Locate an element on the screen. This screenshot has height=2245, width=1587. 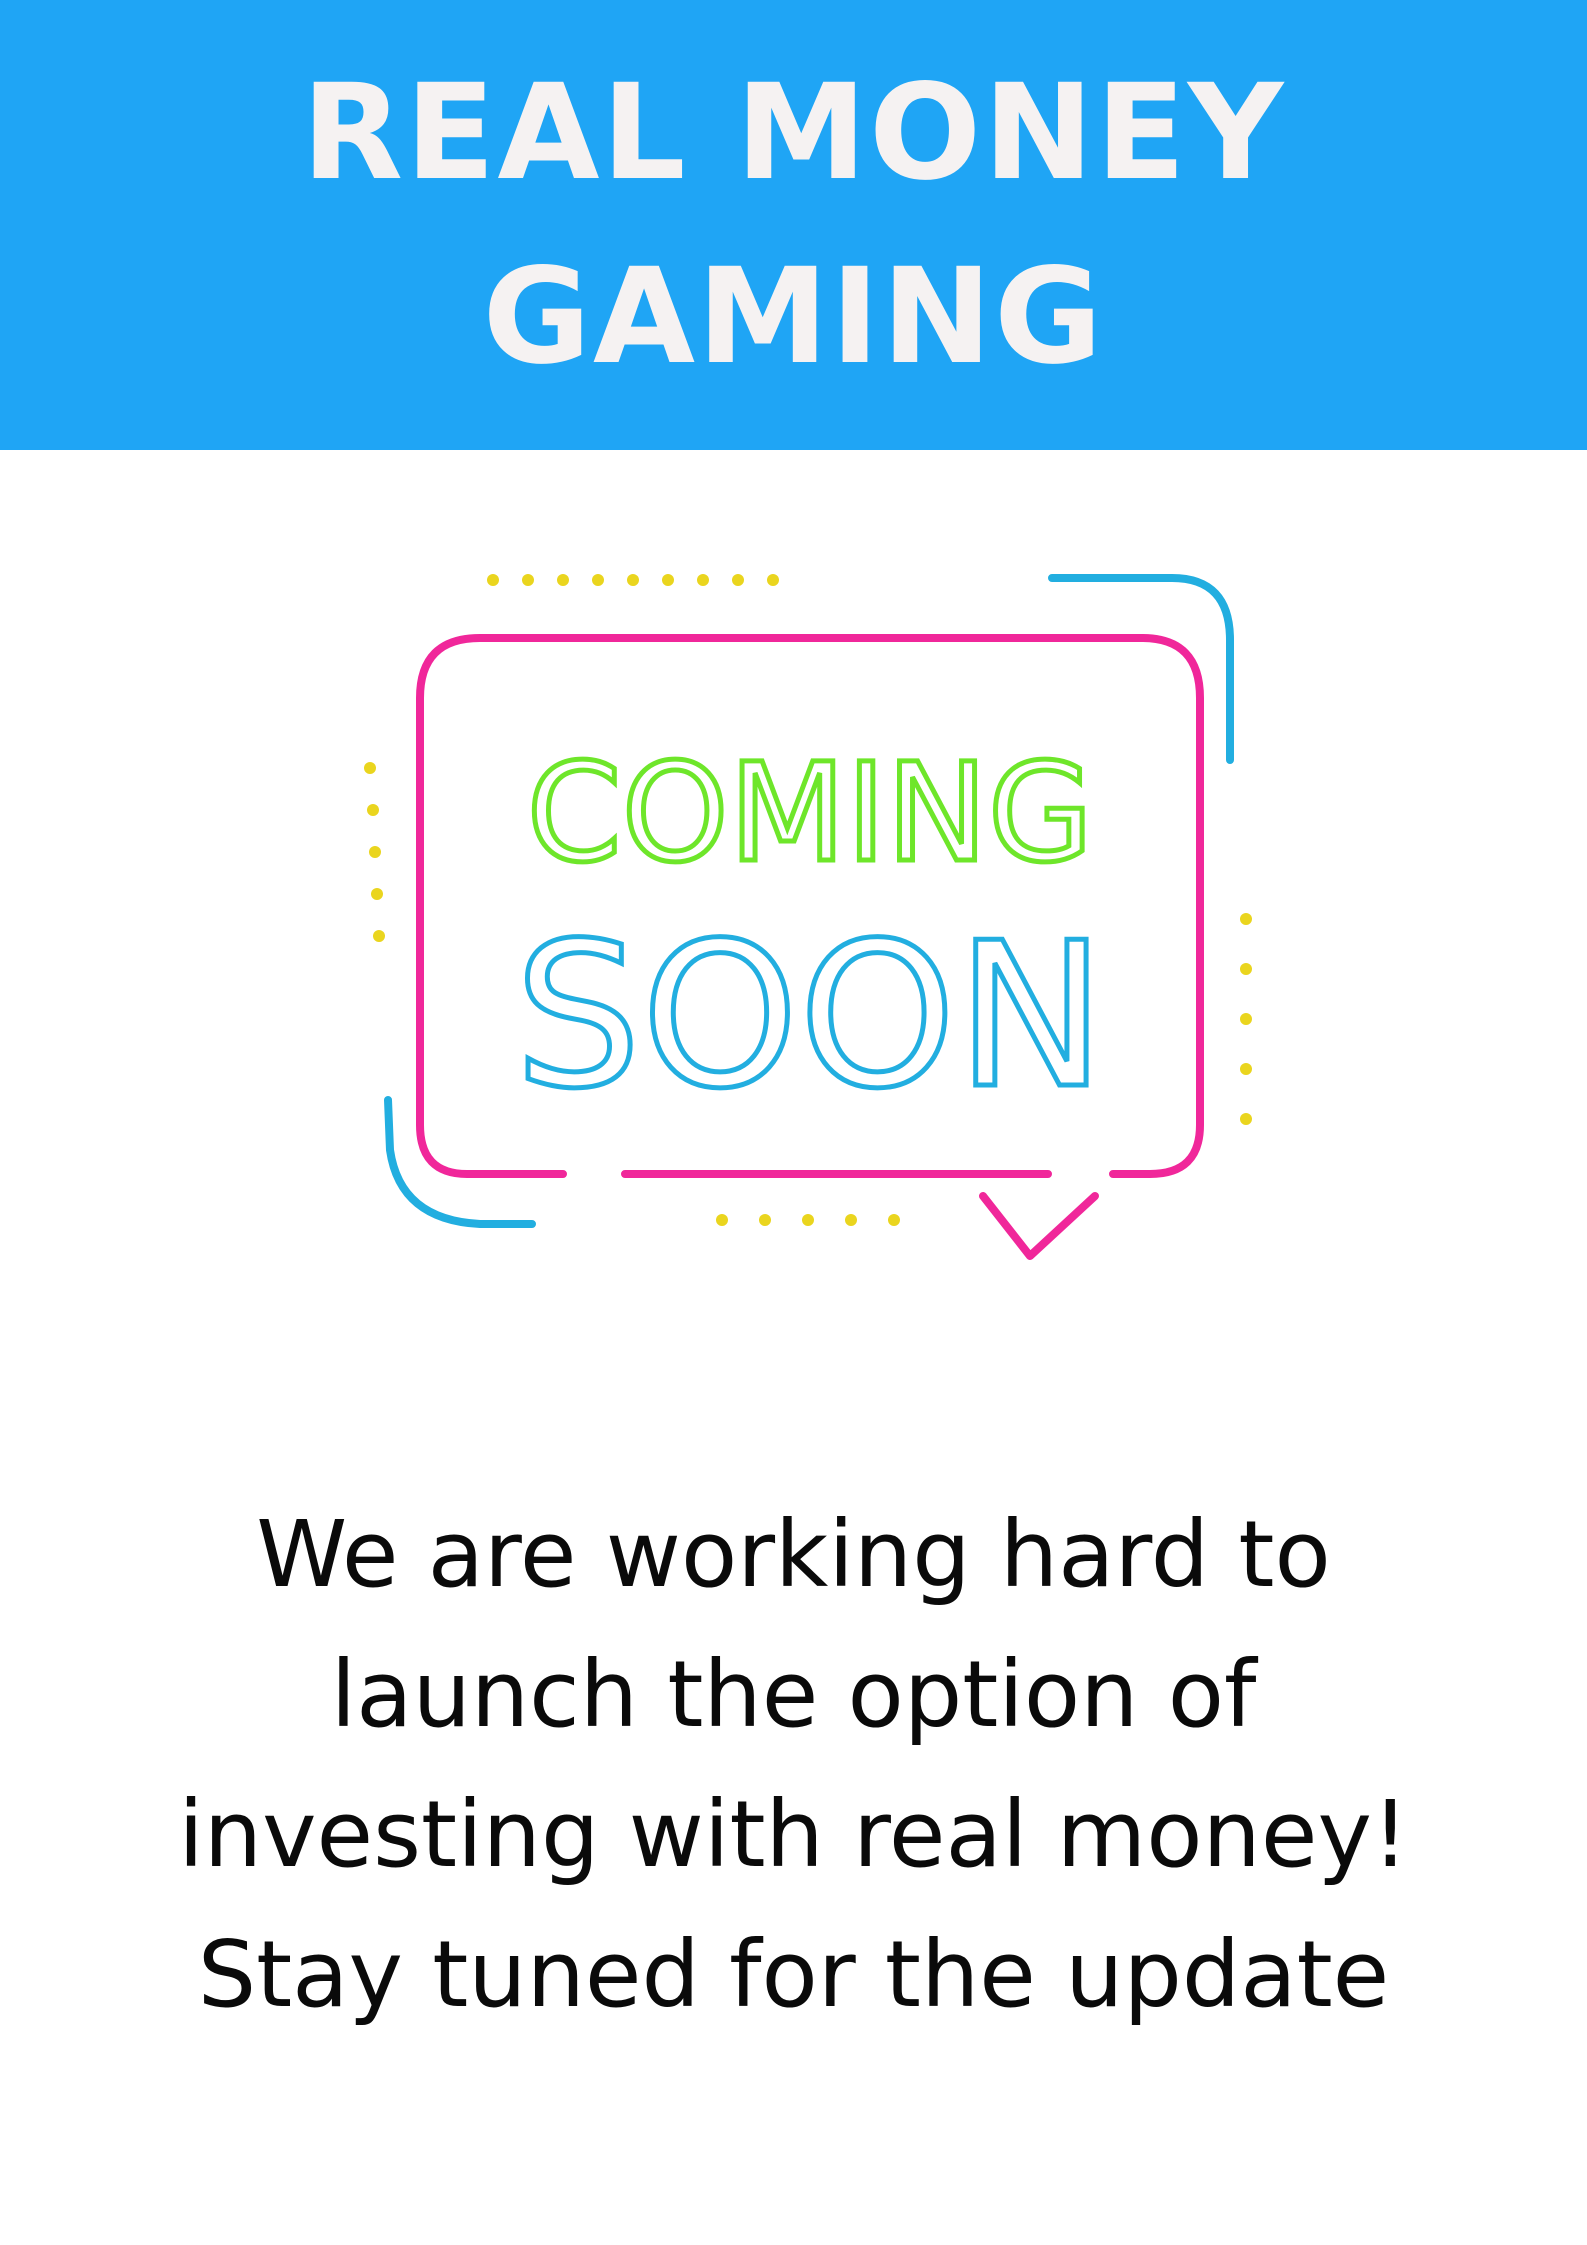
message-line-2: launch the option of is located at coordinates (793, 1694).